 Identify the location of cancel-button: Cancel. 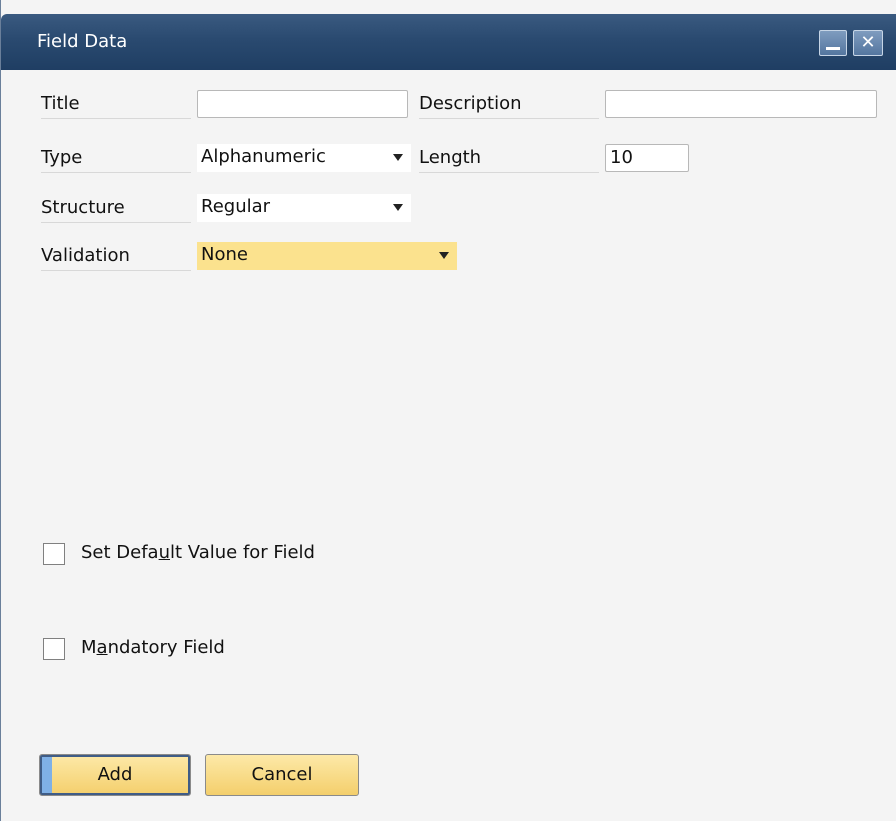
(282, 775).